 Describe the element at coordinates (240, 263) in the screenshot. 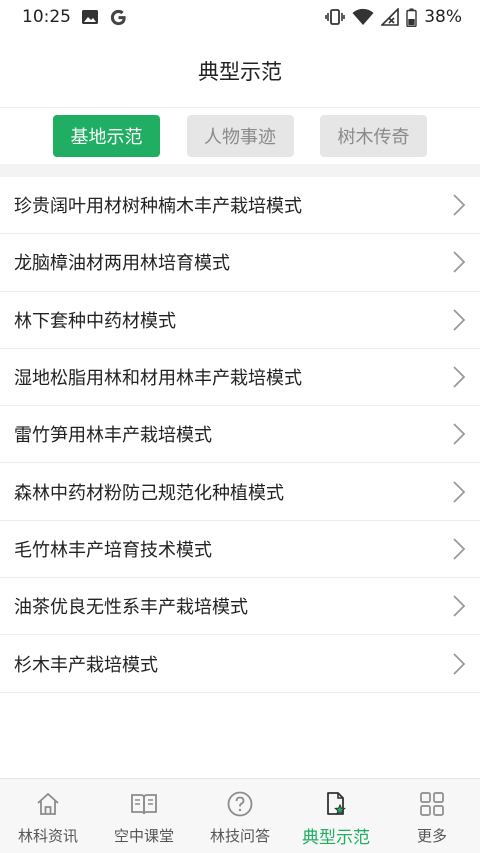

I see `list-item: 龙脑樟油材两用林培育模式` at that location.